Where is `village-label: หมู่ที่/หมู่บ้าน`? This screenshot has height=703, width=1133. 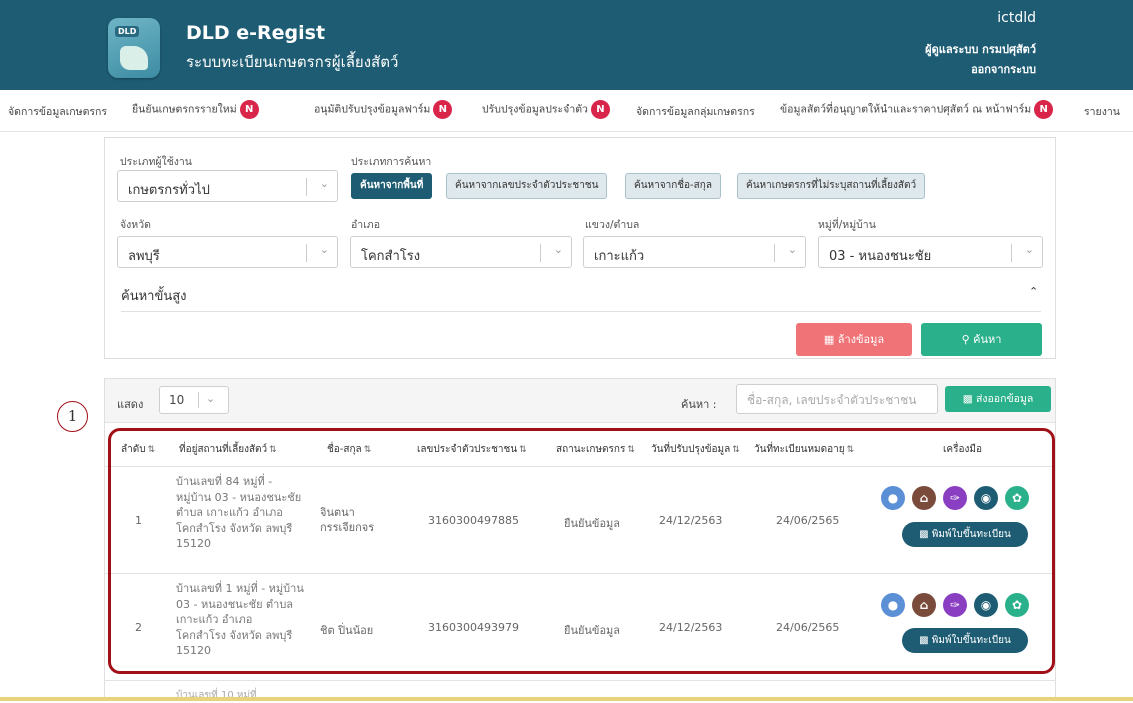 village-label: หมู่ที่/หมู่บ้าน is located at coordinates (847, 225).